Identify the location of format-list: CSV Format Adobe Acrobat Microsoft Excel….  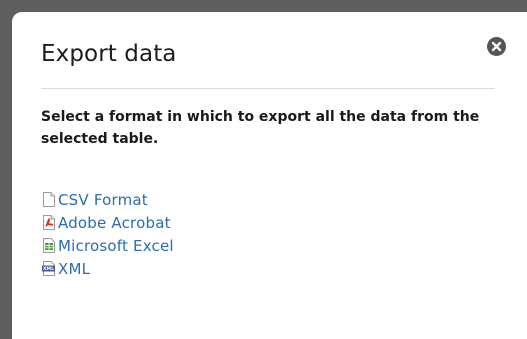
(107, 234).